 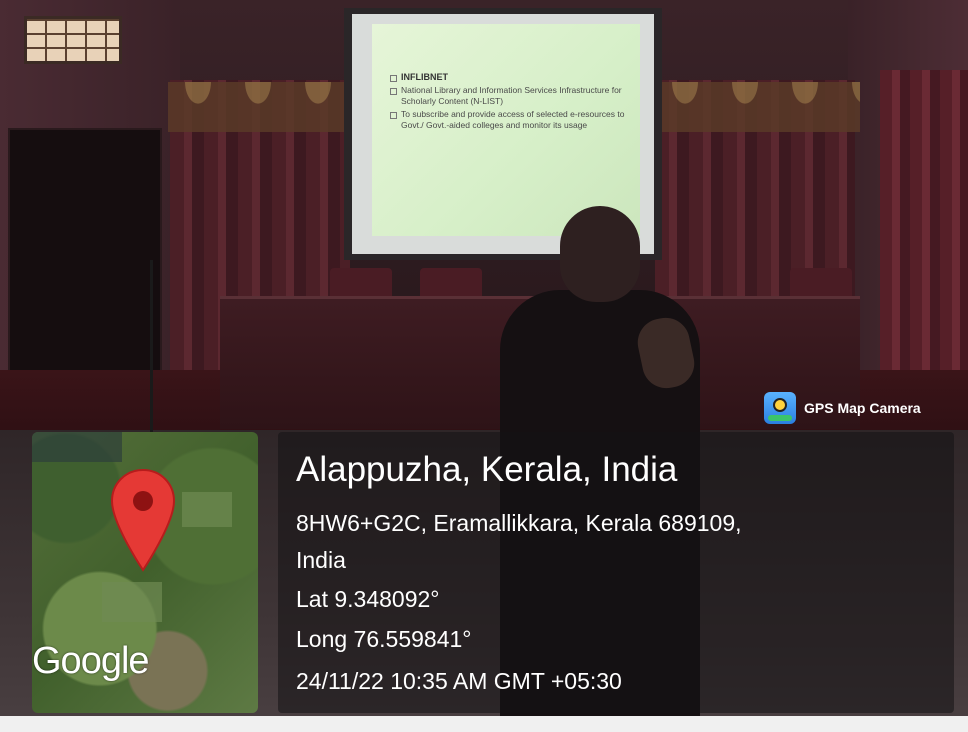 I want to click on map-water, so click(x=77, y=447).